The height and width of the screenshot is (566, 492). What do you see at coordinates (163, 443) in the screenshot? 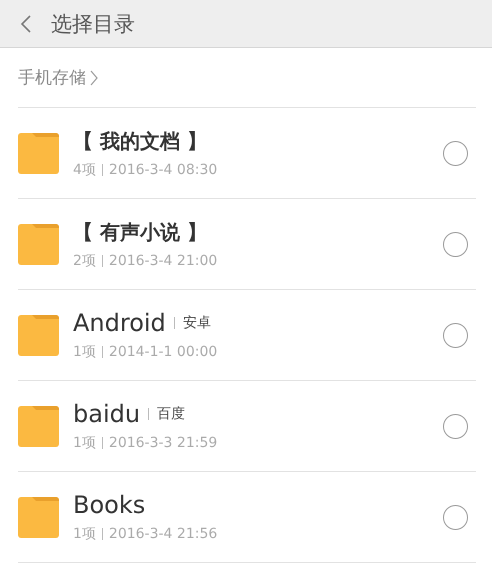
I see `modified-date: 2016-3-3 21:59` at bounding box center [163, 443].